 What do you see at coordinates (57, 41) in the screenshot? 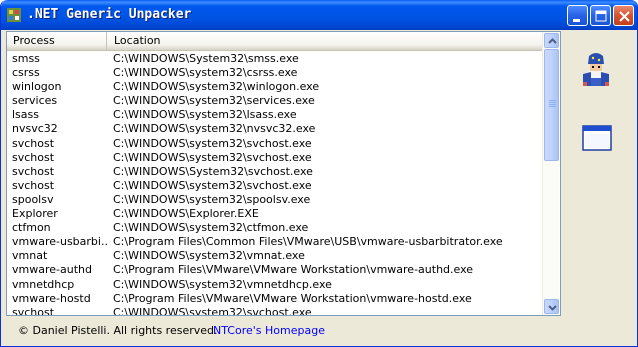
I see `column-header-process: Process` at bounding box center [57, 41].